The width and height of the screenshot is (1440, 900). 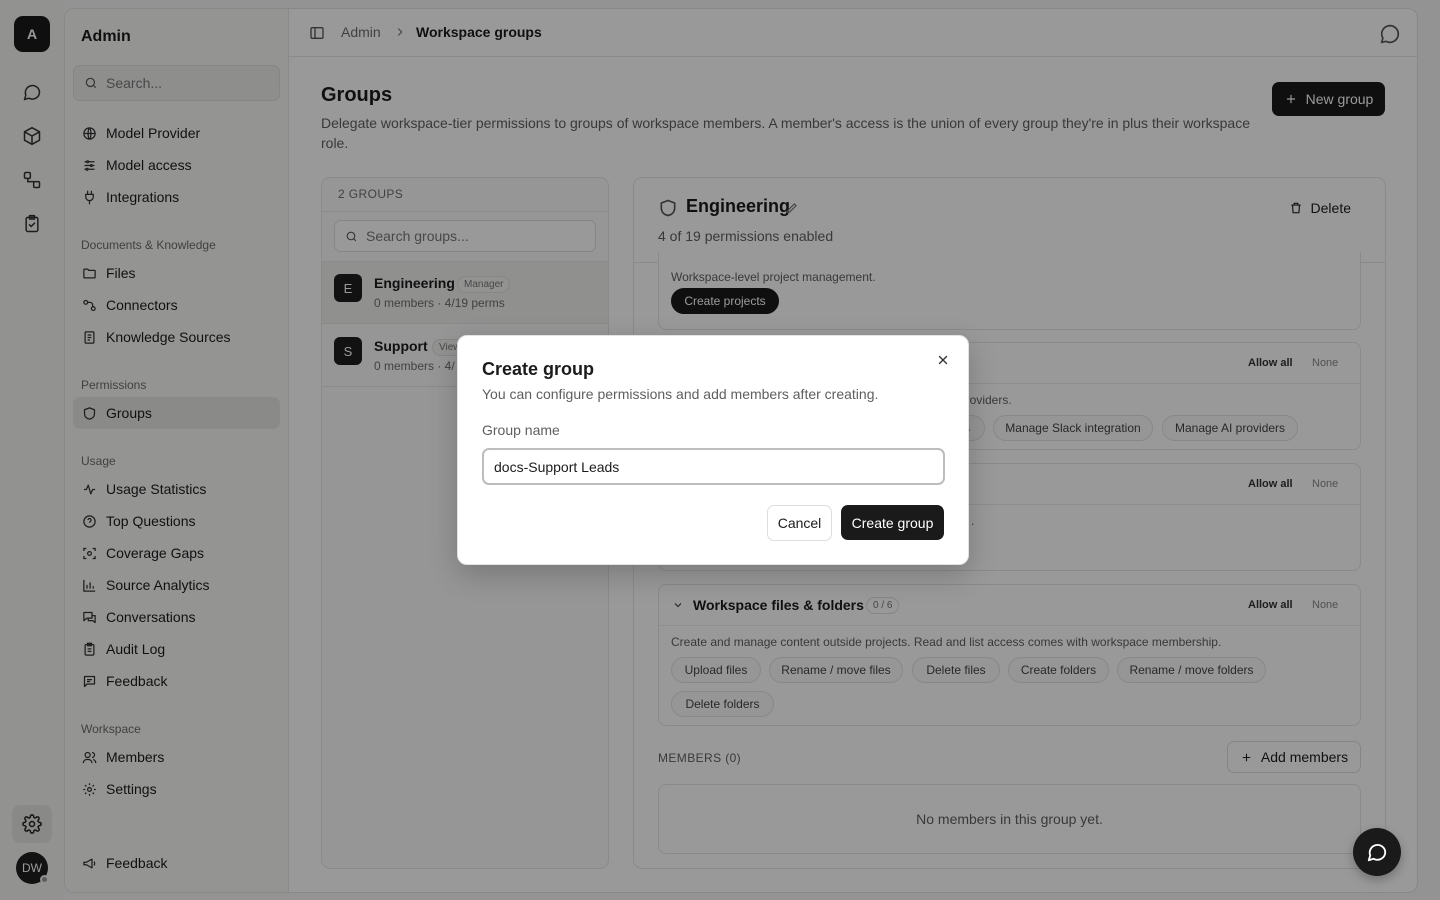 What do you see at coordinates (943, 360) in the screenshot?
I see `close-icon` at bounding box center [943, 360].